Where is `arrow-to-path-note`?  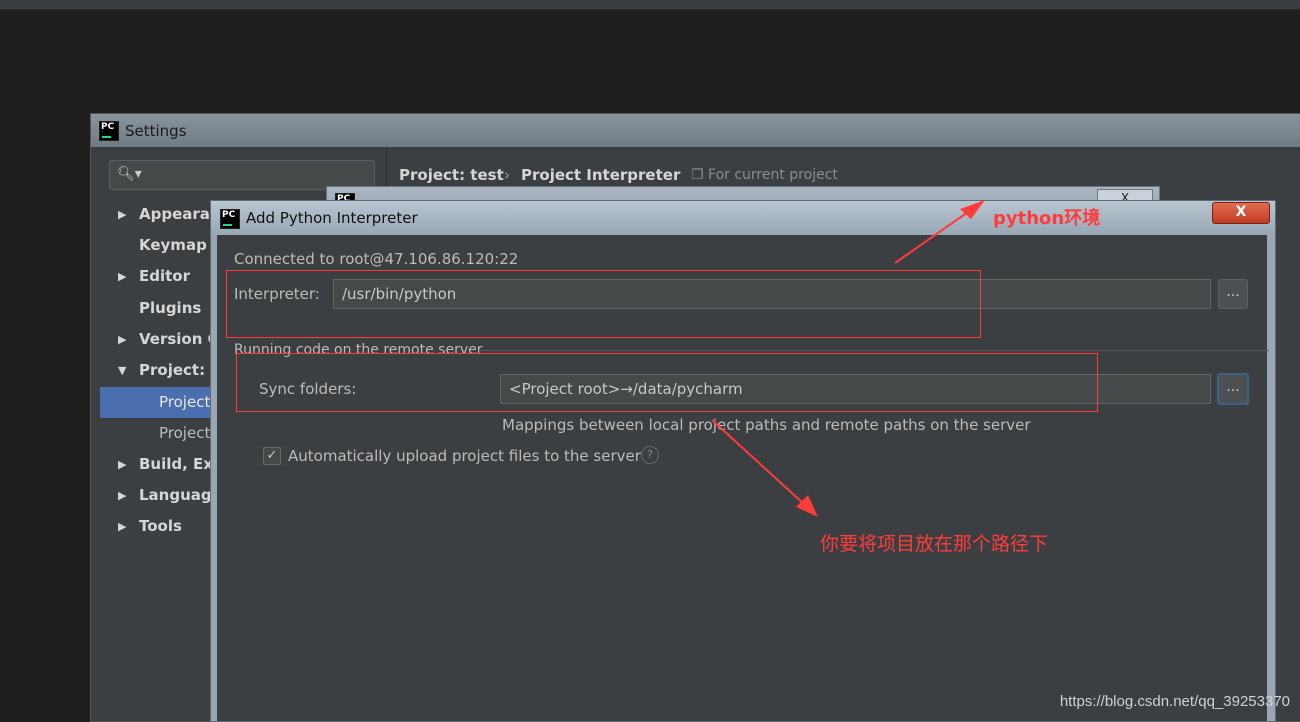
arrow-to-path-note is located at coordinates (758, 462).